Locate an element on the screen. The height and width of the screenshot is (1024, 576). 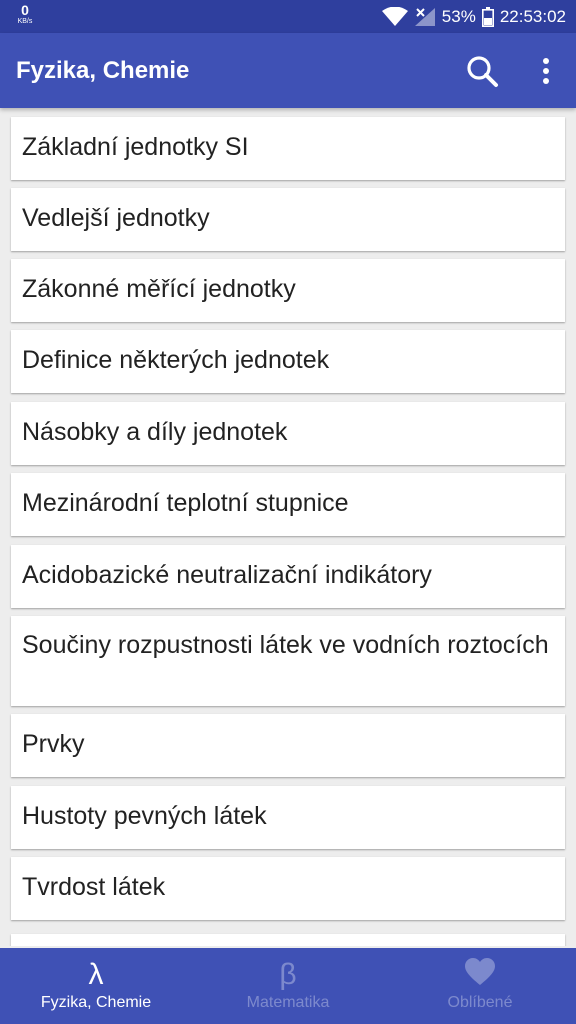
network-speed-indicator: 0 KB/s is located at coordinates (25, 14).